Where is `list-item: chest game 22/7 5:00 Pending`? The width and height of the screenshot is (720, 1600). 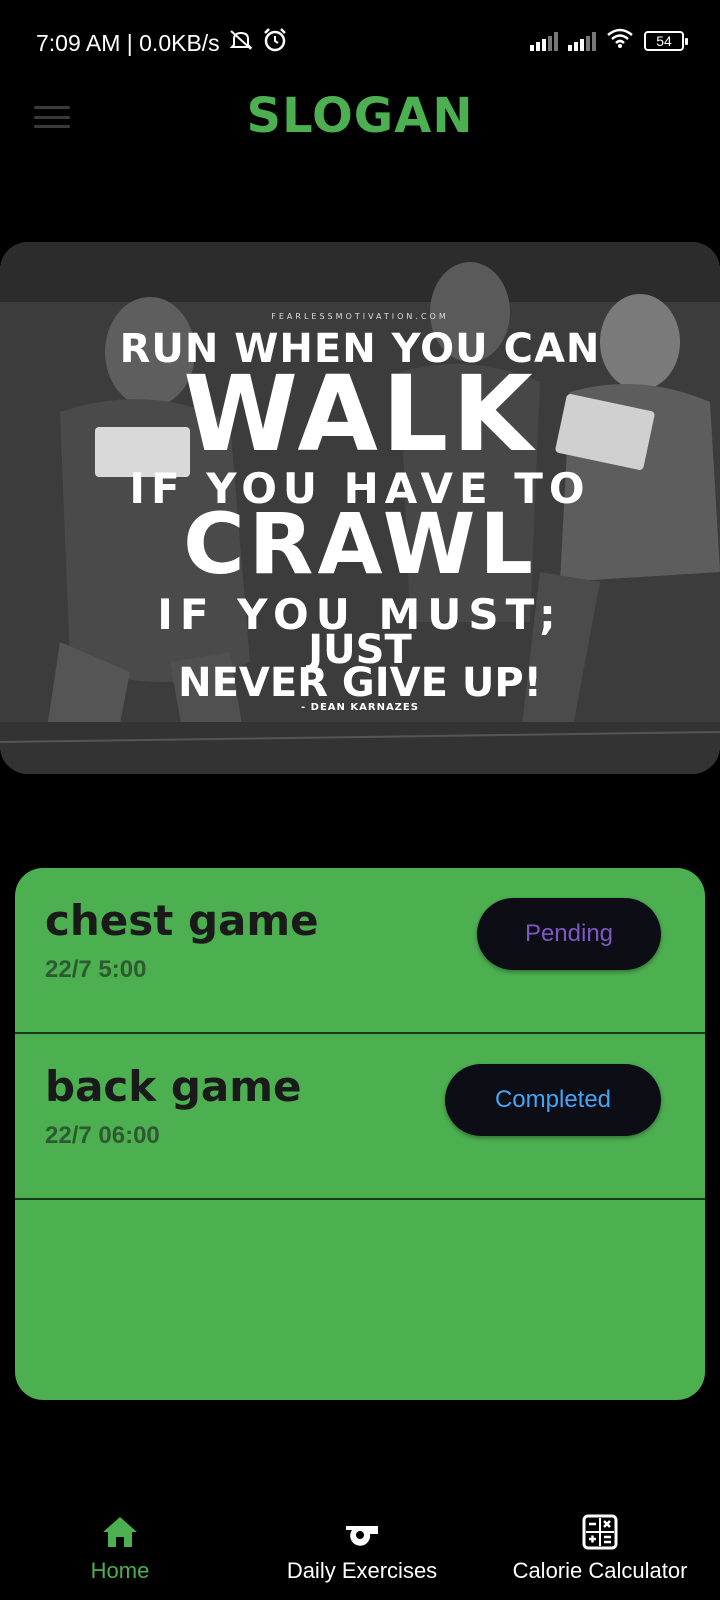
list-item: chest game 22/7 5:00 Pending is located at coordinates (360, 951).